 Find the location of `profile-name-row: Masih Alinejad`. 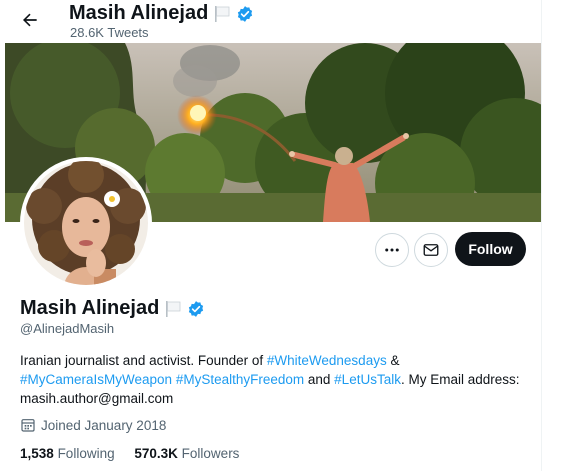

profile-name-row: Masih Alinejad is located at coordinates (112, 308).